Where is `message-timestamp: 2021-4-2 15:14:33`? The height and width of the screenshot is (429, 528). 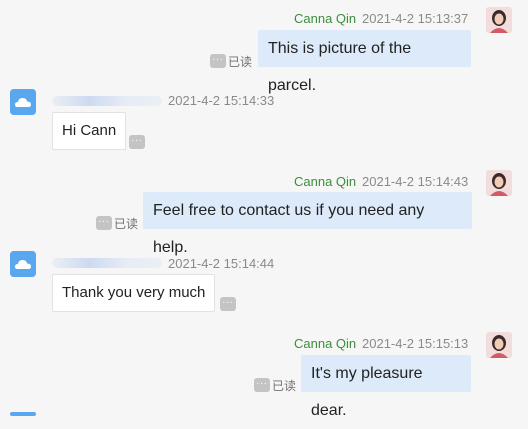 message-timestamp: 2021-4-2 15:14:33 is located at coordinates (221, 100).